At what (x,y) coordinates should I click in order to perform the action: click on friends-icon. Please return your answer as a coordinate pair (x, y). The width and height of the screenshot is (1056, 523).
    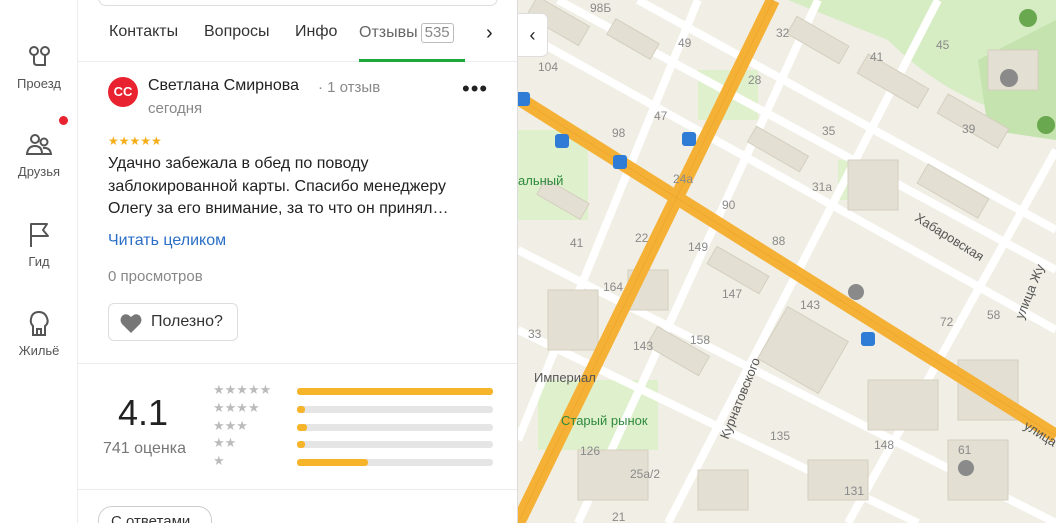
    Looking at the image, I should click on (39, 144).